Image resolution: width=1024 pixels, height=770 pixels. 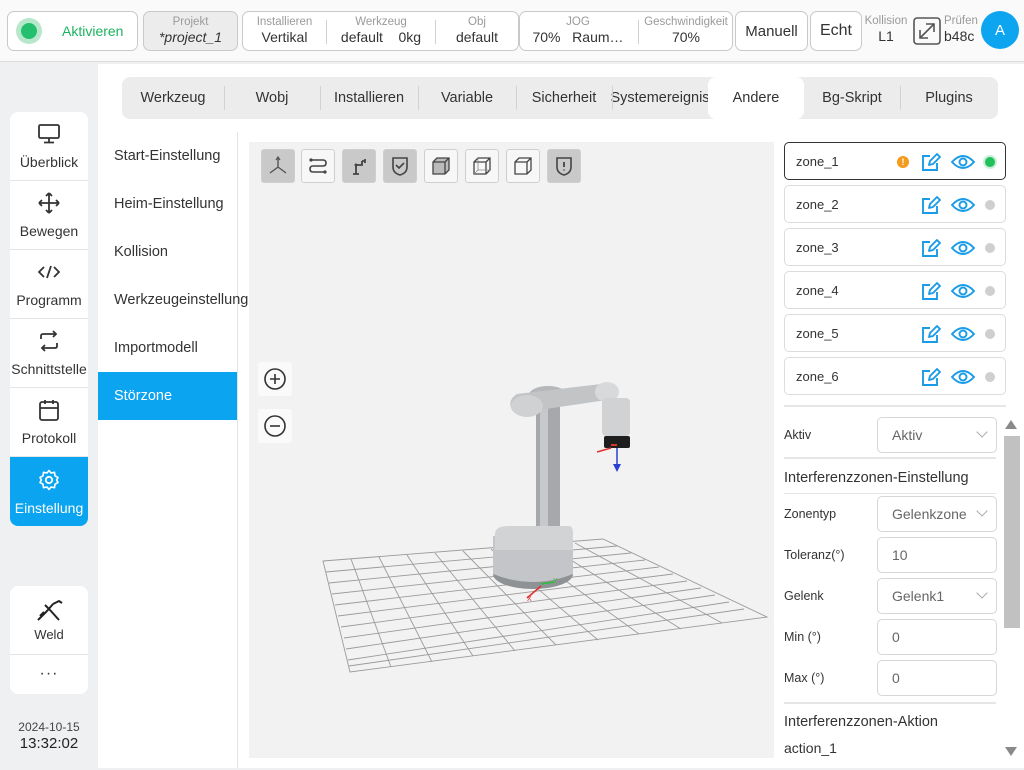 I want to click on zone-item: zone_3, so click(x=895, y=247).